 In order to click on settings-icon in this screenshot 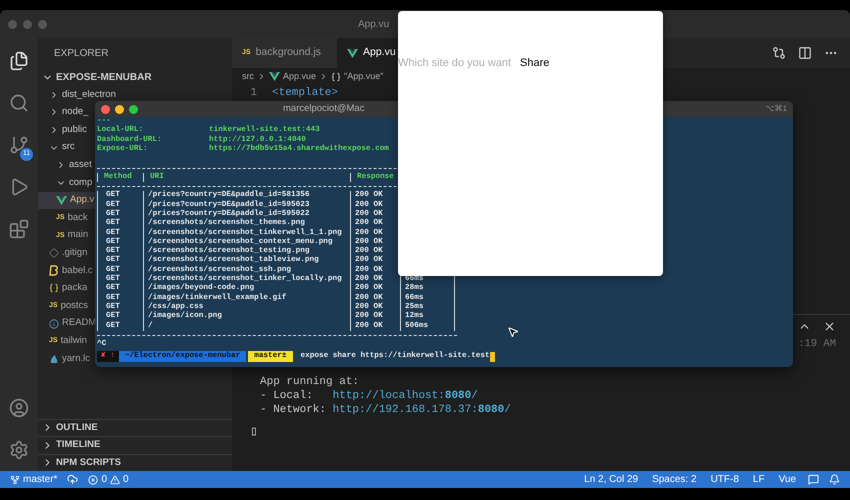, I will do `click(19, 450)`.